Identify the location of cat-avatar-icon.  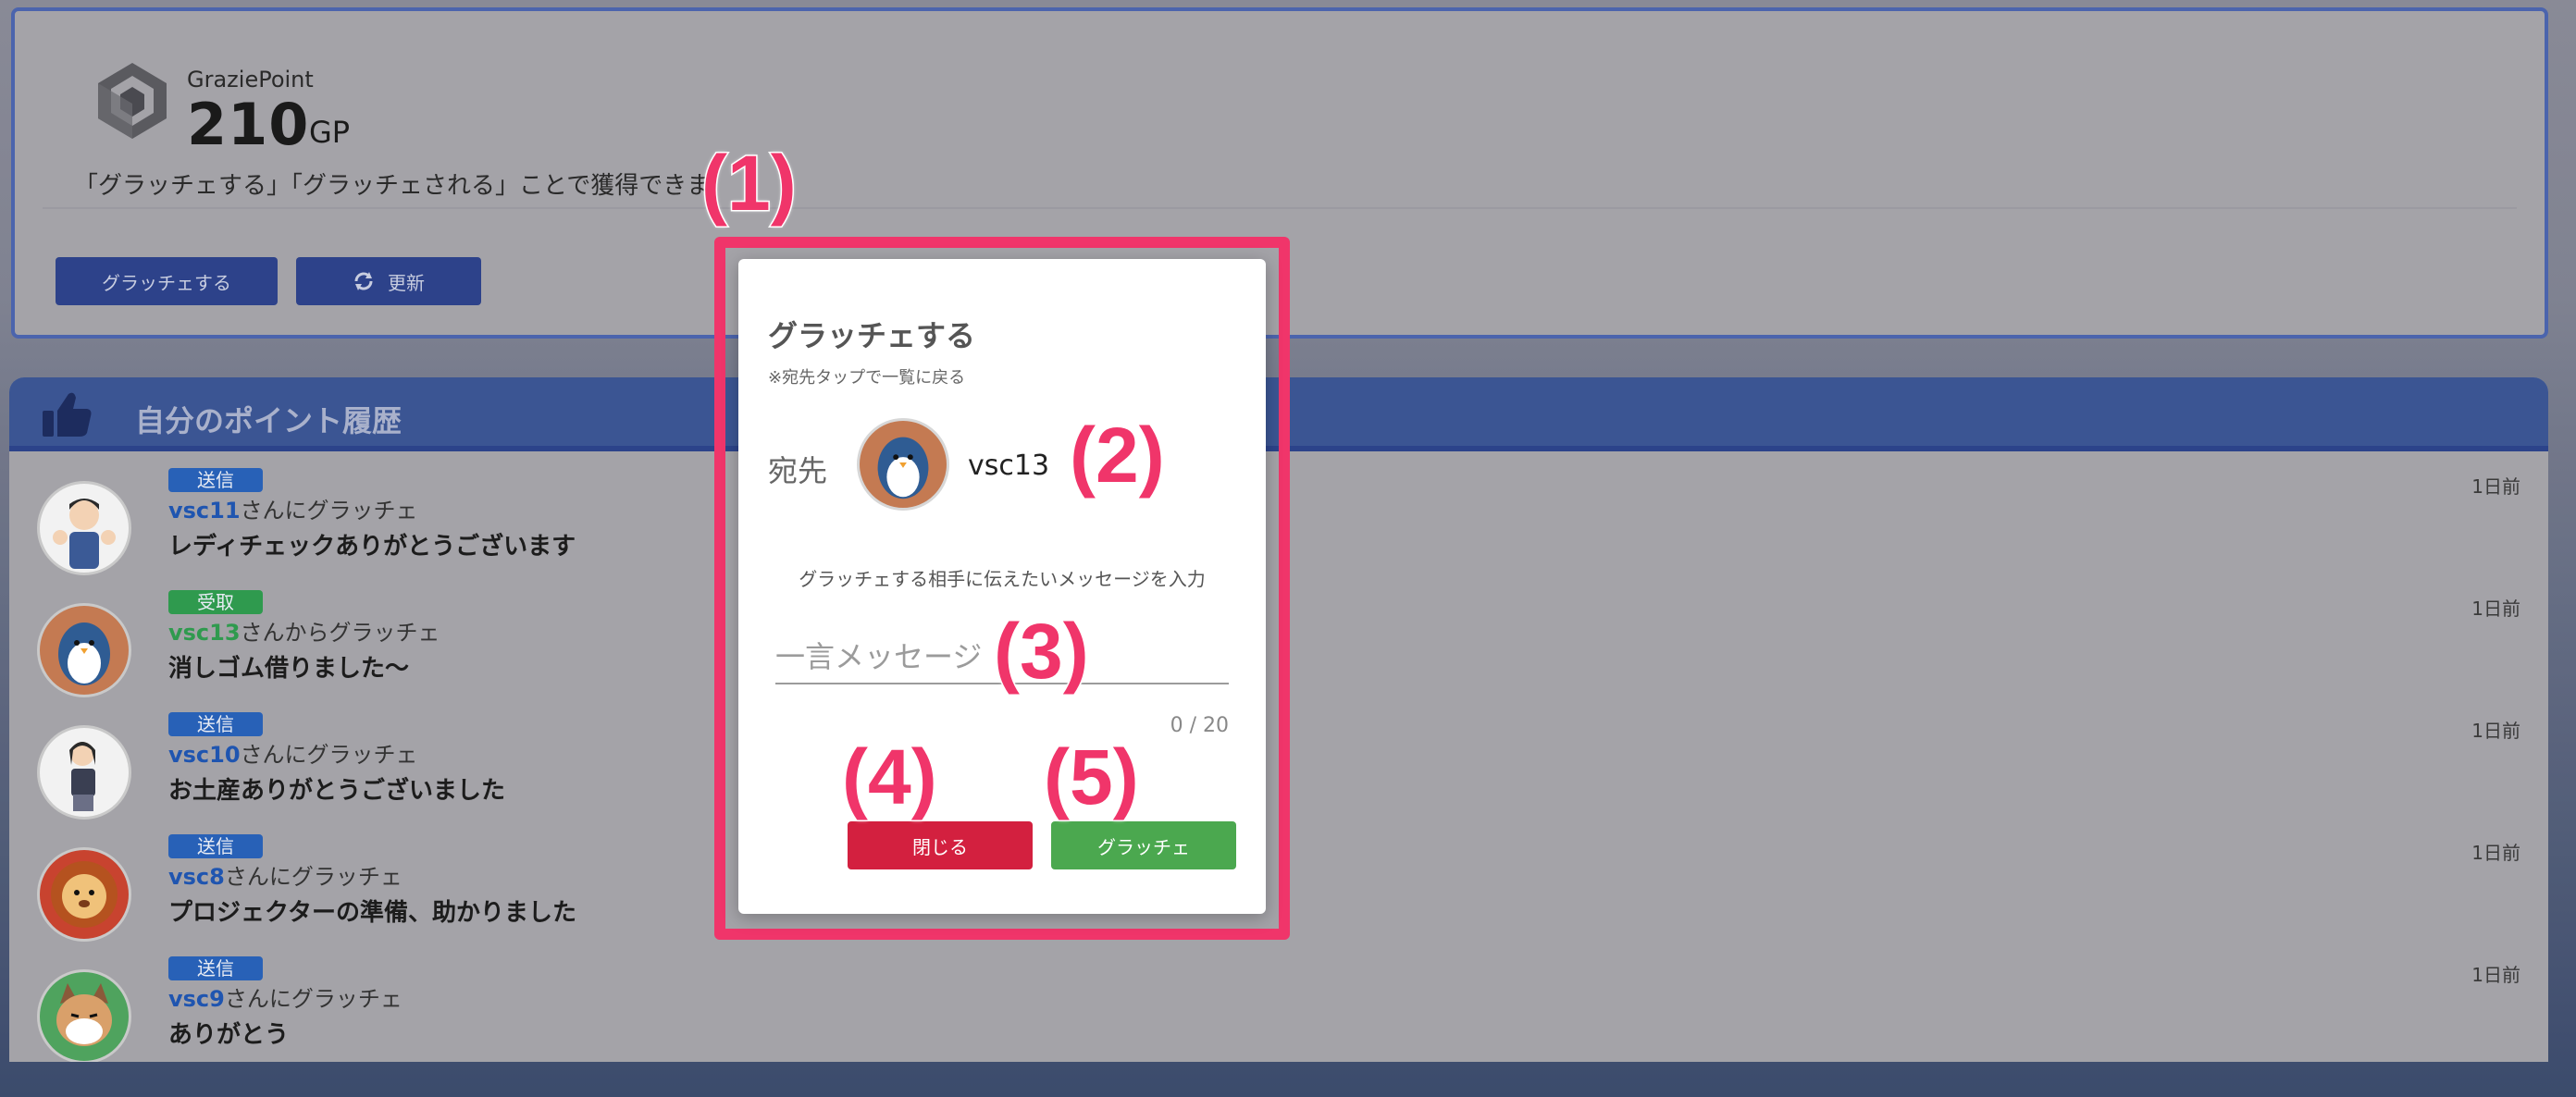
(84, 1014).